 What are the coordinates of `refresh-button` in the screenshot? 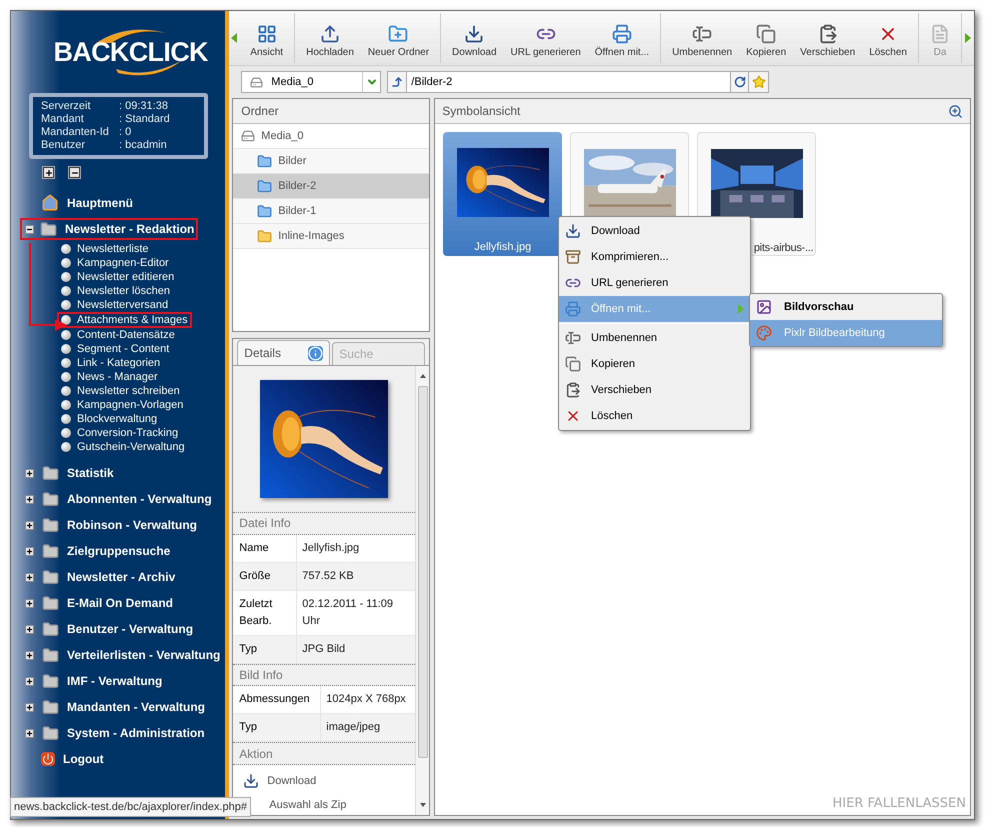 It's located at (740, 82).